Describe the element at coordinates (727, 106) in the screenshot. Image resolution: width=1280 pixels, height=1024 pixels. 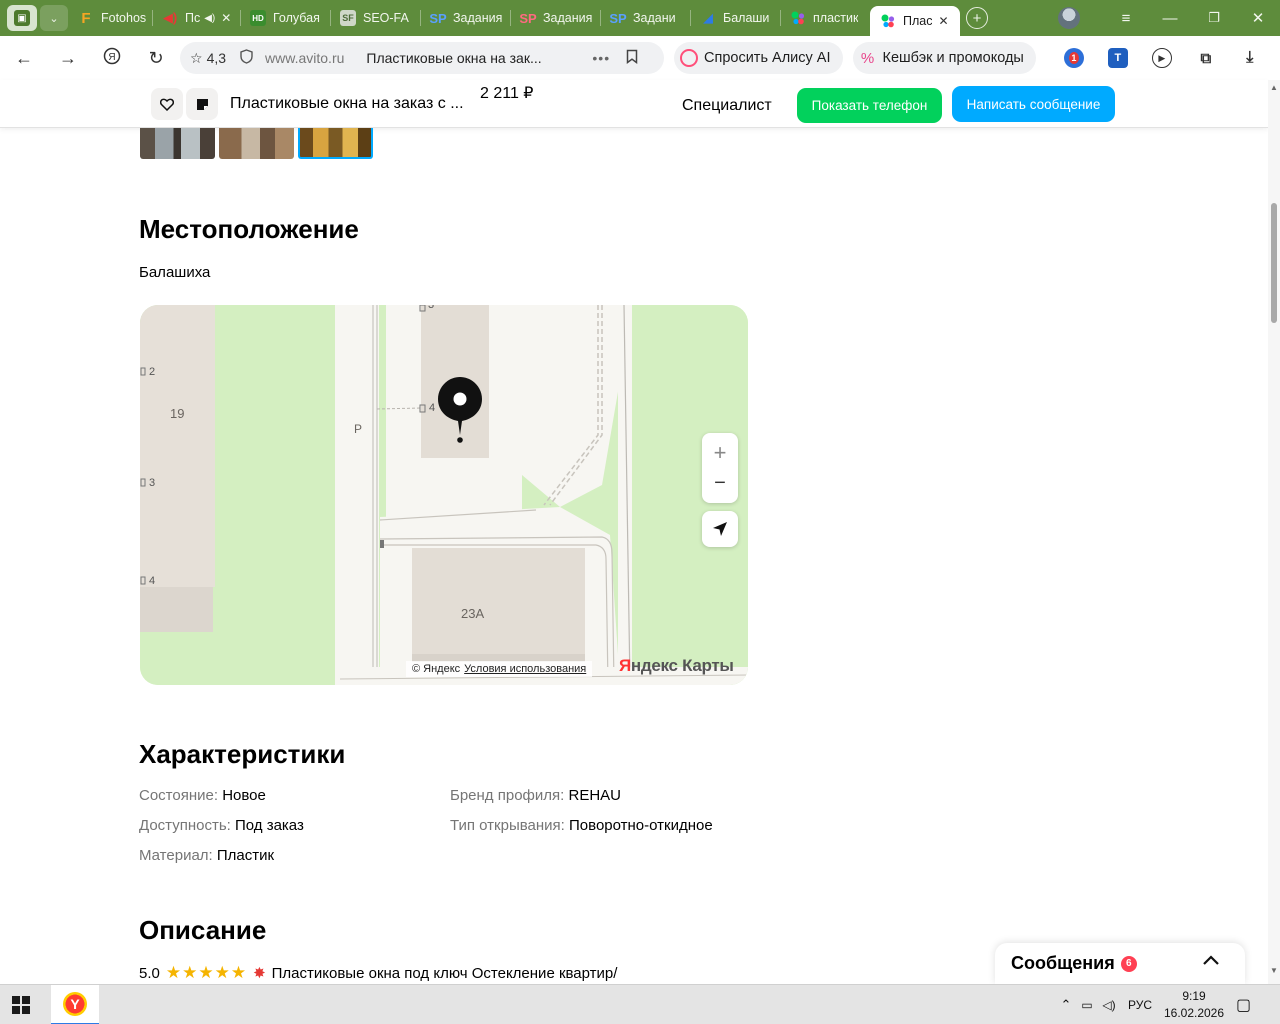
I see `seller-type: Специалист` at that location.